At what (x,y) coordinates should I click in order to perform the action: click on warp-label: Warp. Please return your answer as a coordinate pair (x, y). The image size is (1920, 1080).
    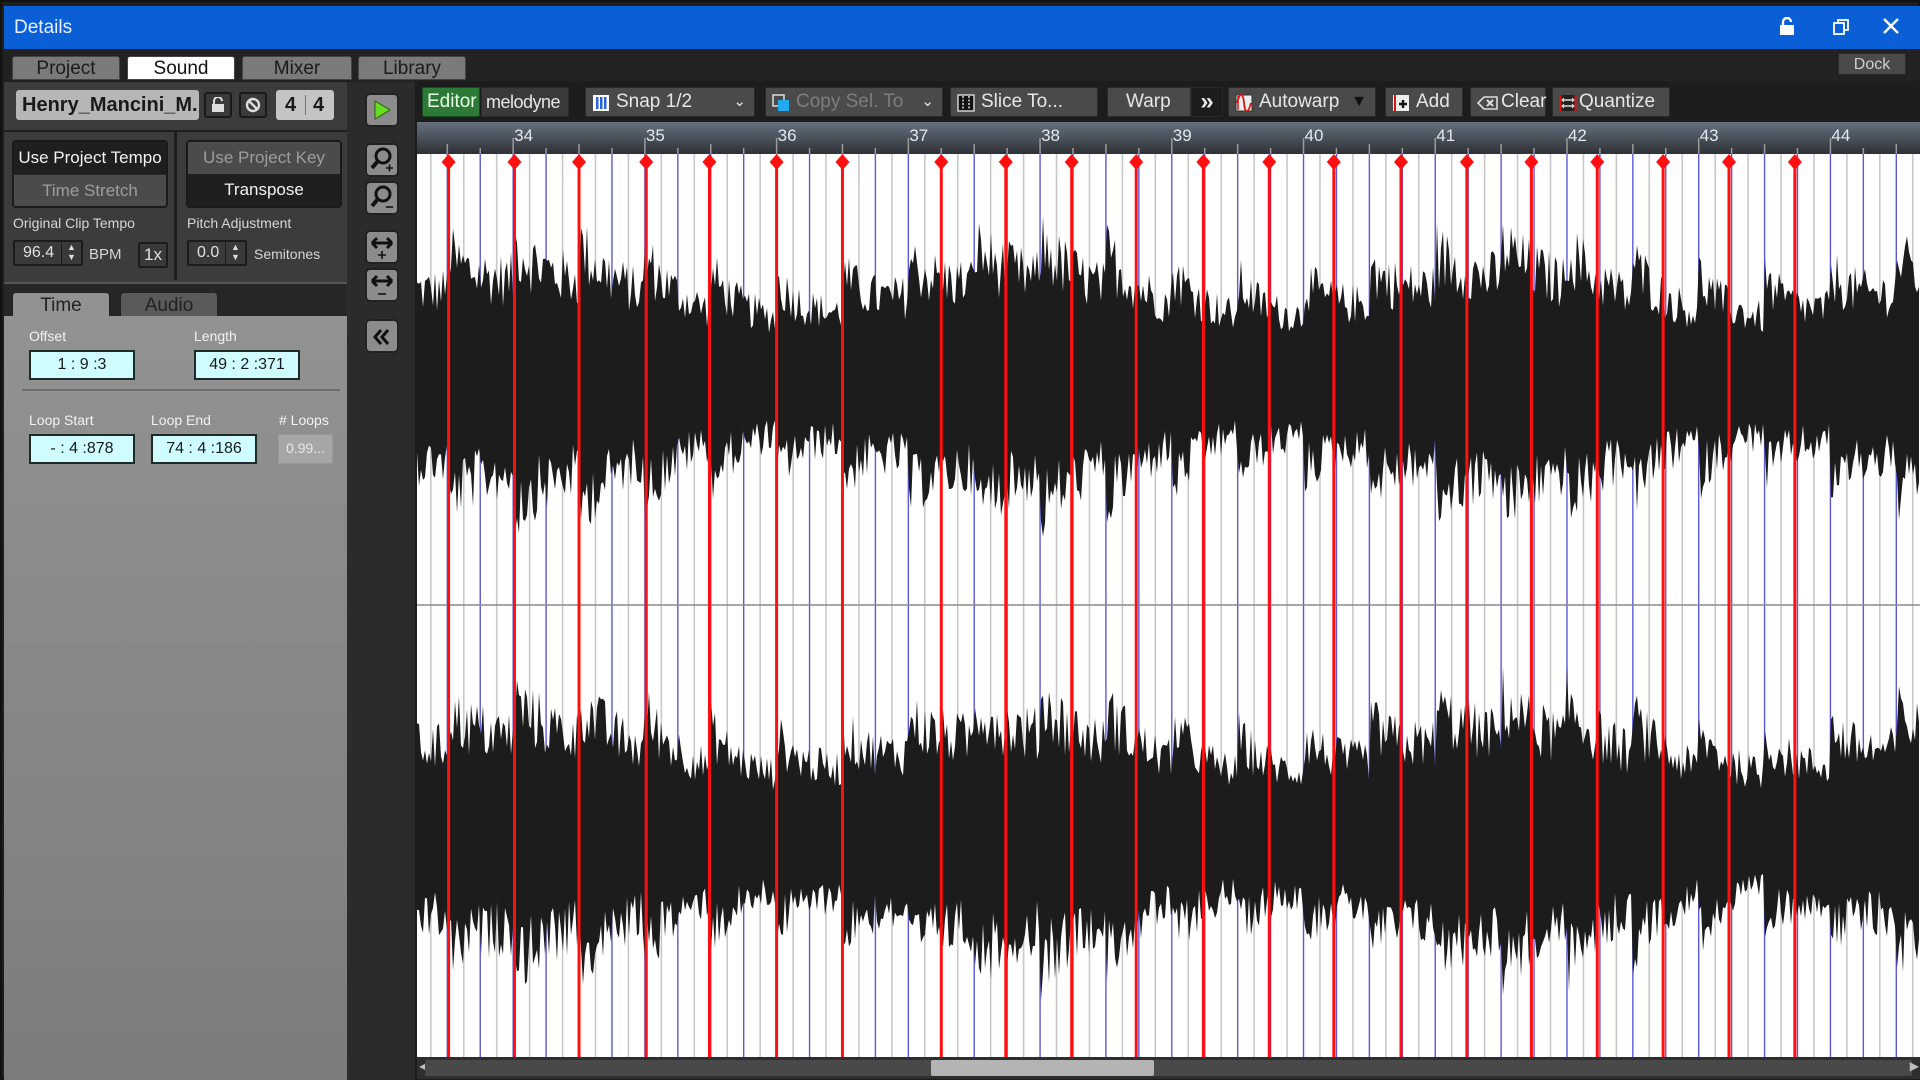
    Looking at the image, I should click on (1148, 101).